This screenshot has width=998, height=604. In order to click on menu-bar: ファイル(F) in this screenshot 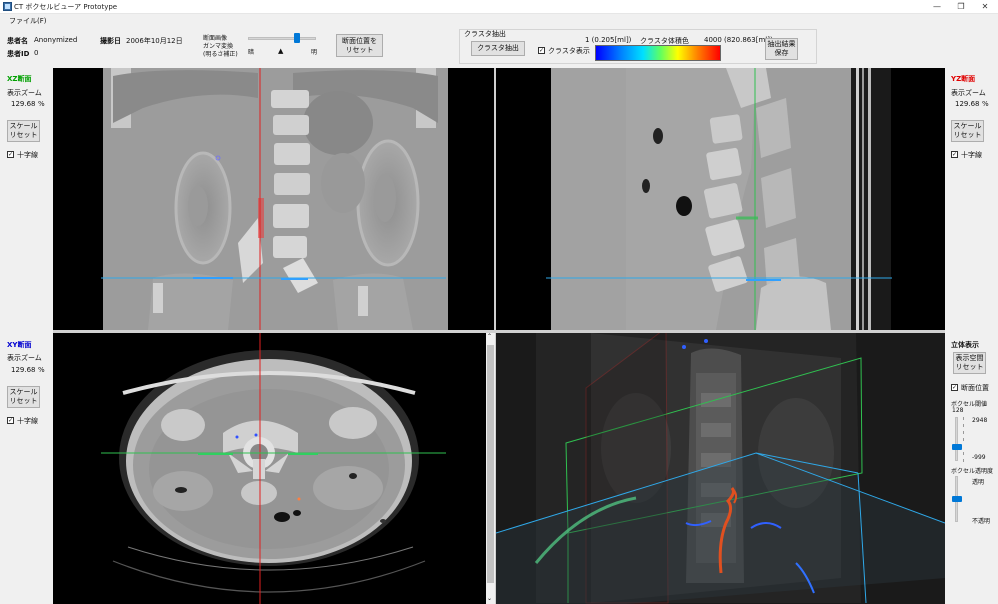, I will do `click(499, 20)`.